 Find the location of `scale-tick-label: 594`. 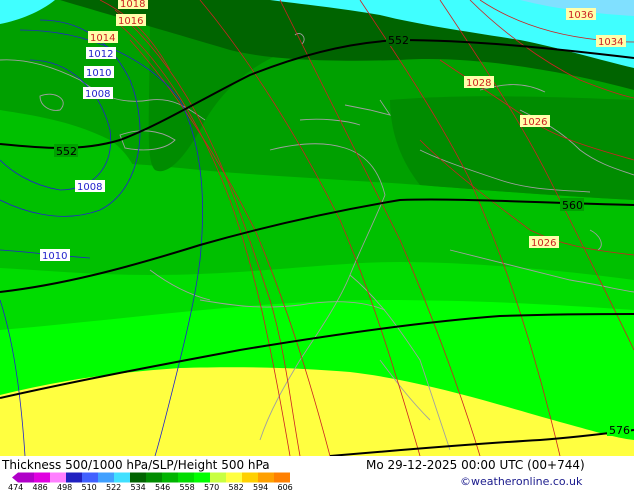

scale-tick-label: 594 is located at coordinates (261, 487).